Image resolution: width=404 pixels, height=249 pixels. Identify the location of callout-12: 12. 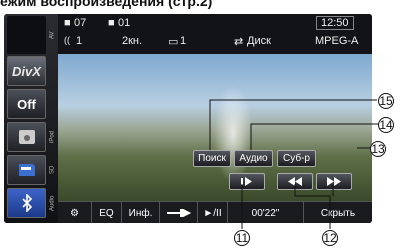
(330, 238).